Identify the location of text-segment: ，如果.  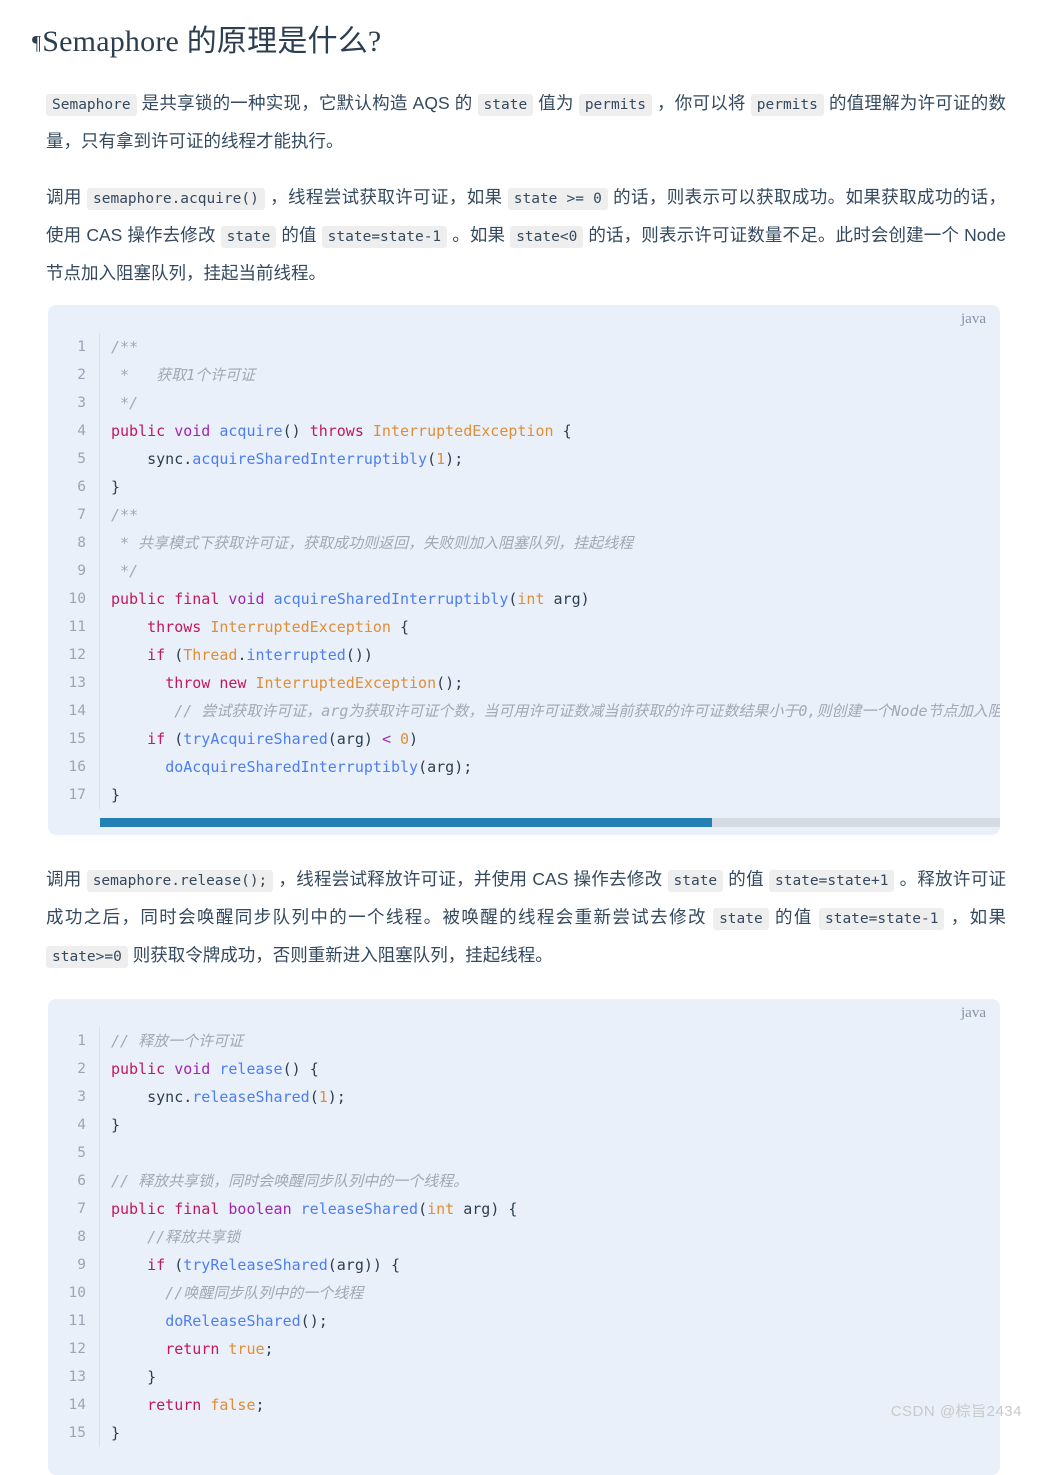
(975, 917).